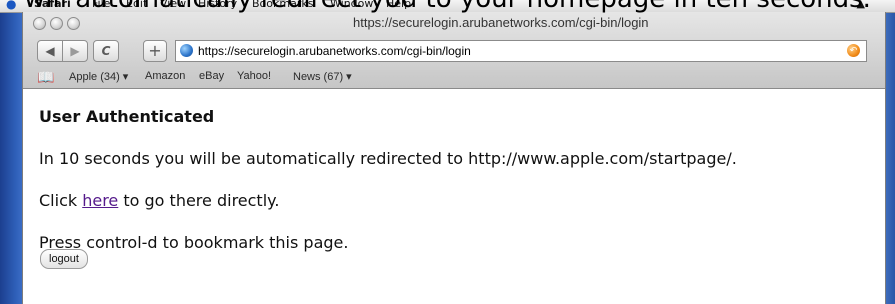  What do you see at coordinates (100, 200) in the screenshot?
I see `here-link: here` at bounding box center [100, 200].